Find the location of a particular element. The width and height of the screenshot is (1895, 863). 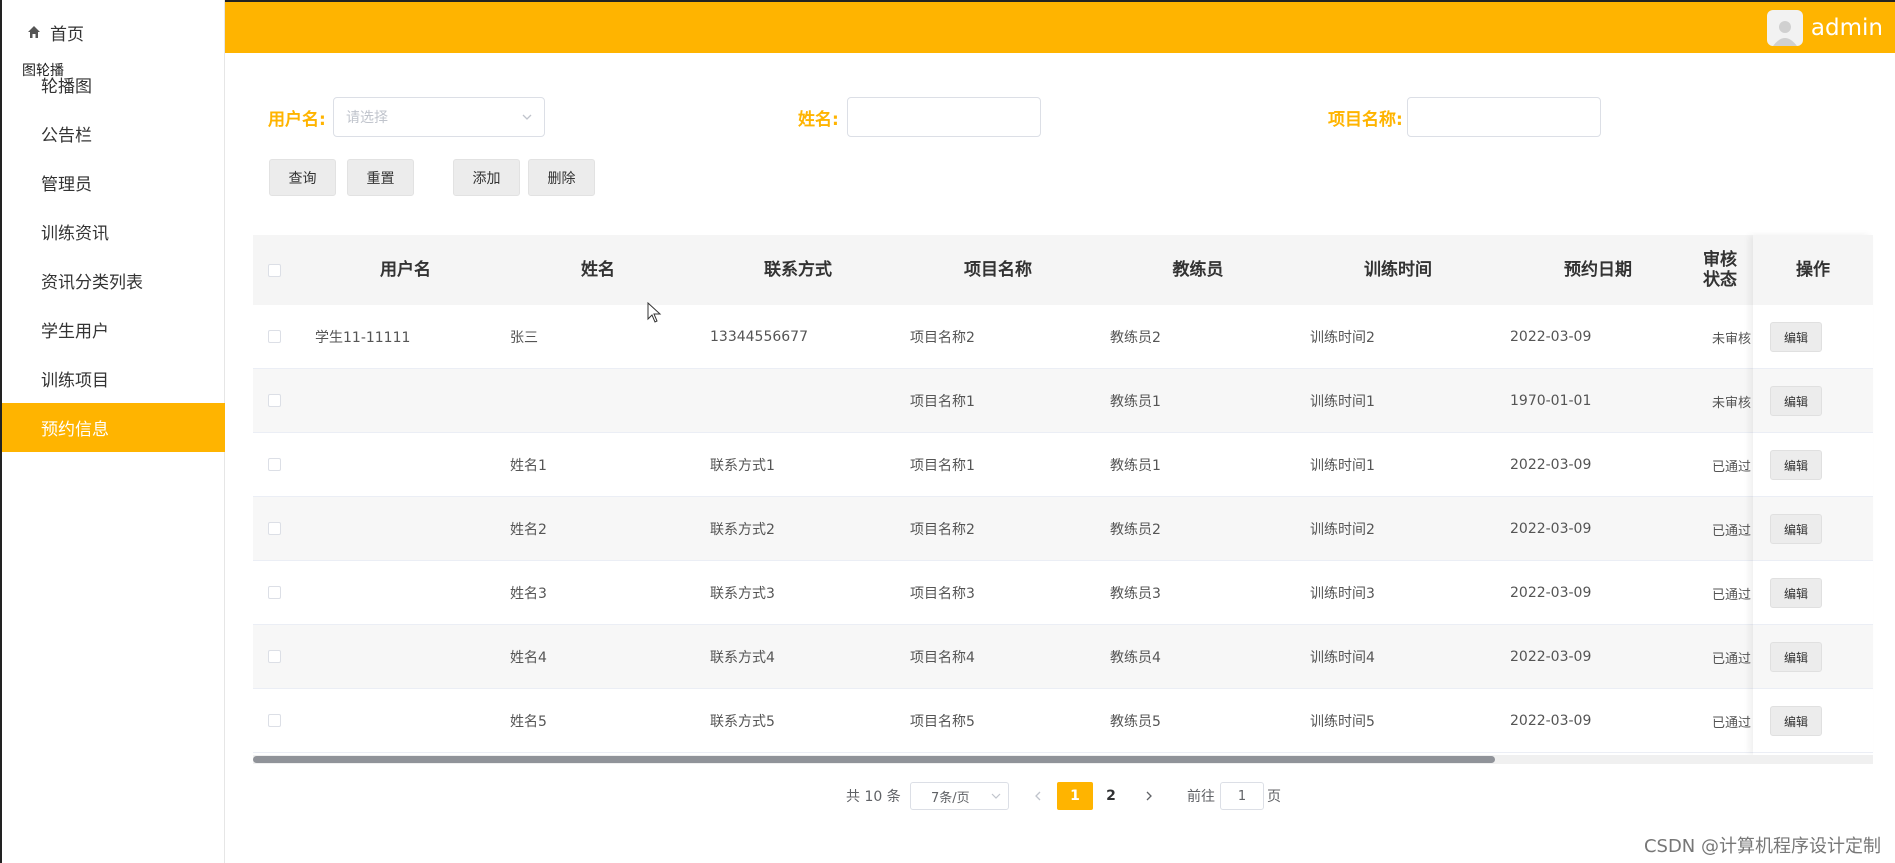

page-size-select: 7条/页 is located at coordinates (959, 796).